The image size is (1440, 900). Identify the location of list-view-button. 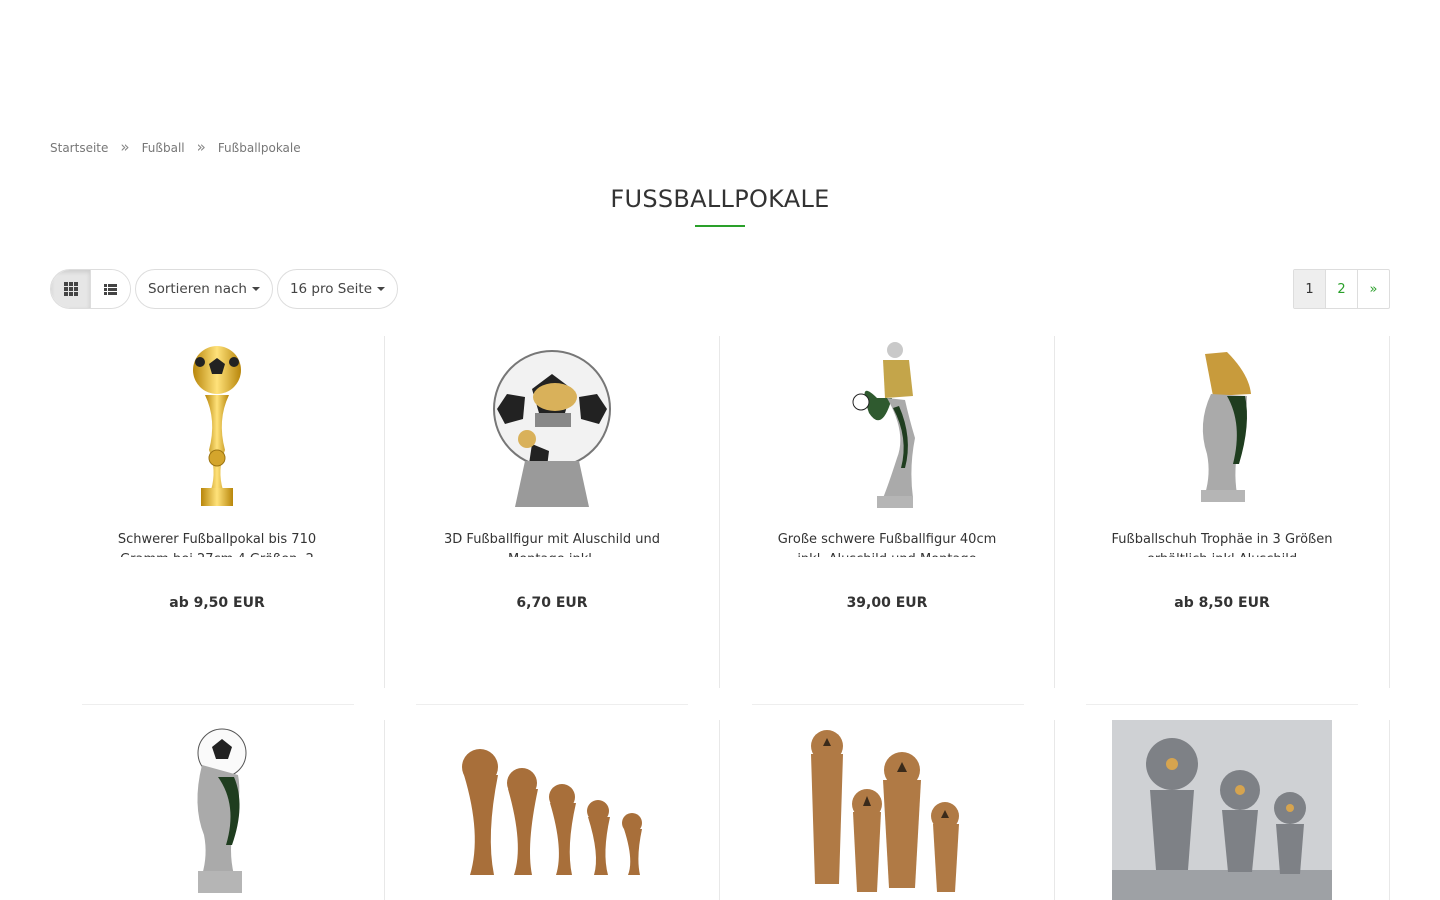
(110, 289).